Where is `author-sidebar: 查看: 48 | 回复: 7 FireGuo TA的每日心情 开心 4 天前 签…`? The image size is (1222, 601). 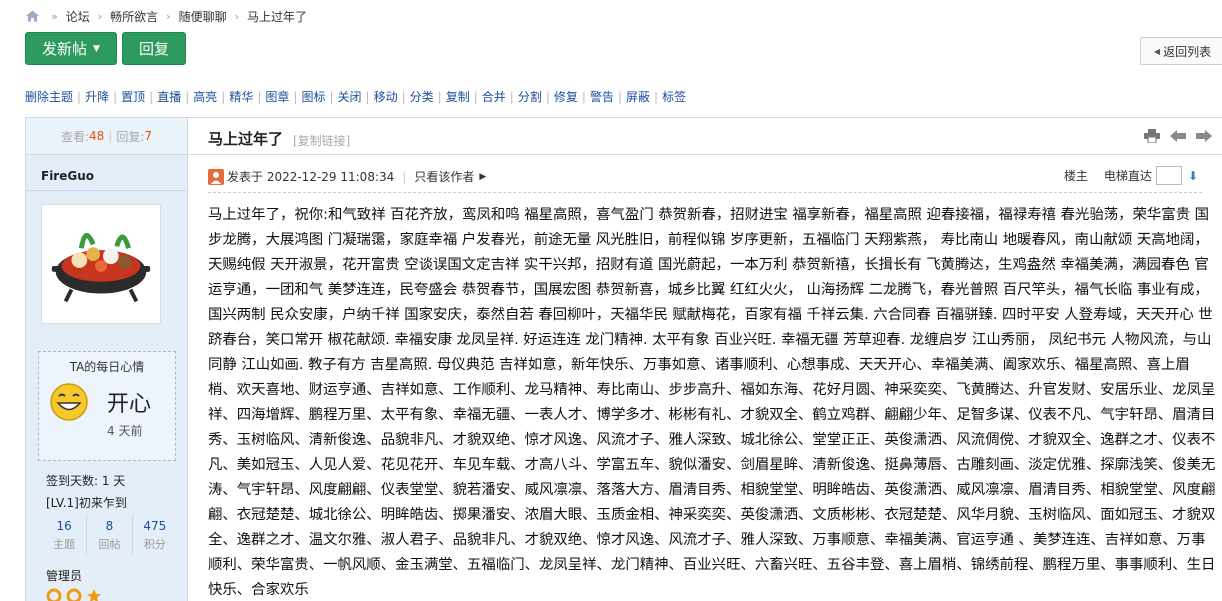 author-sidebar: 查看: 48 | 回复: 7 FireGuo TA的每日心情 开心 4 天前 签… is located at coordinates (107, 359).